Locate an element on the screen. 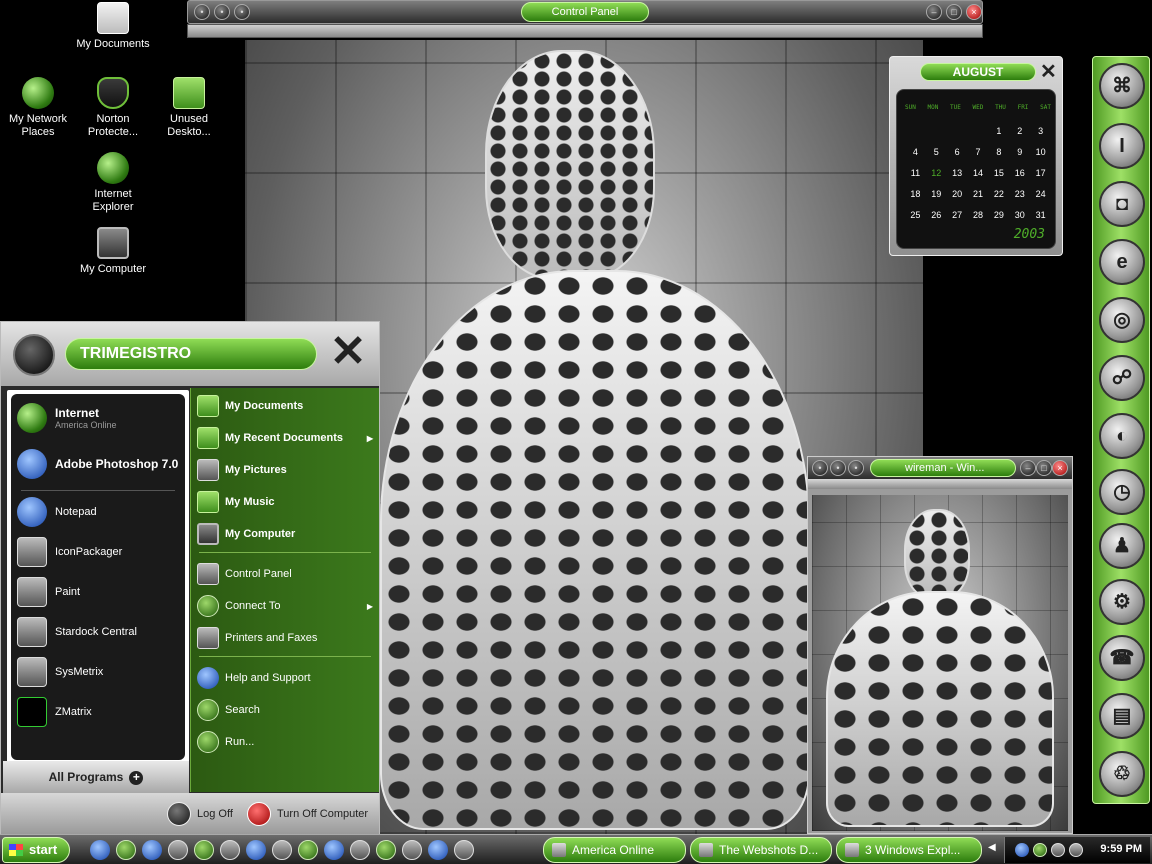 The height and width of the screenshot is (864, 1152). calendar-day: 1 is located at coordinates (998, 132).